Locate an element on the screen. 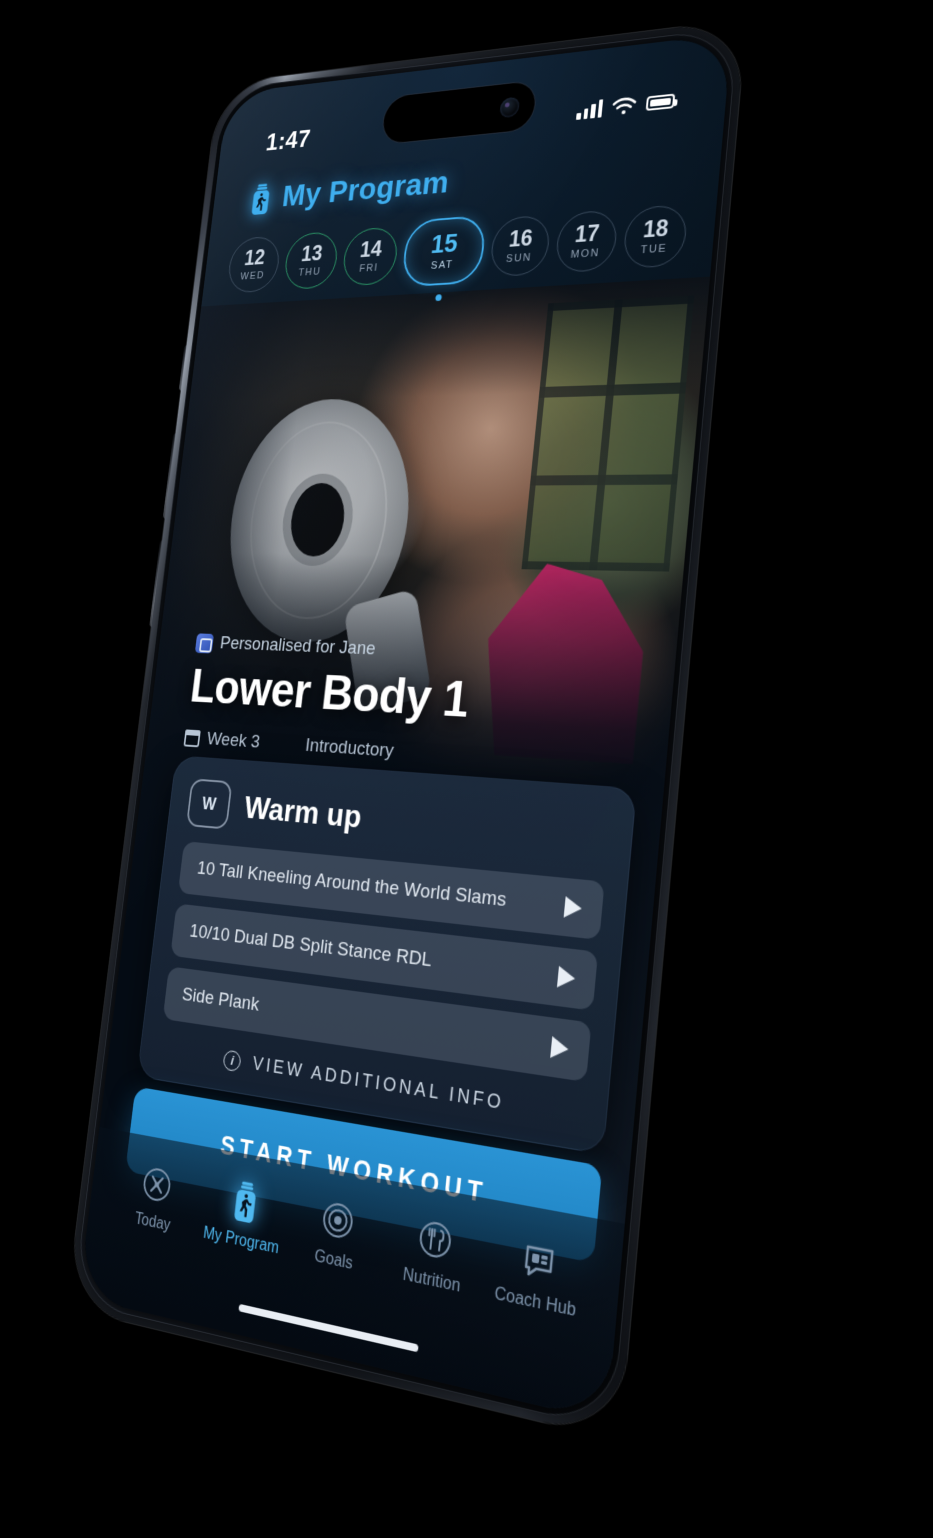  date-number: 16 is located at coordinates (520, 238).